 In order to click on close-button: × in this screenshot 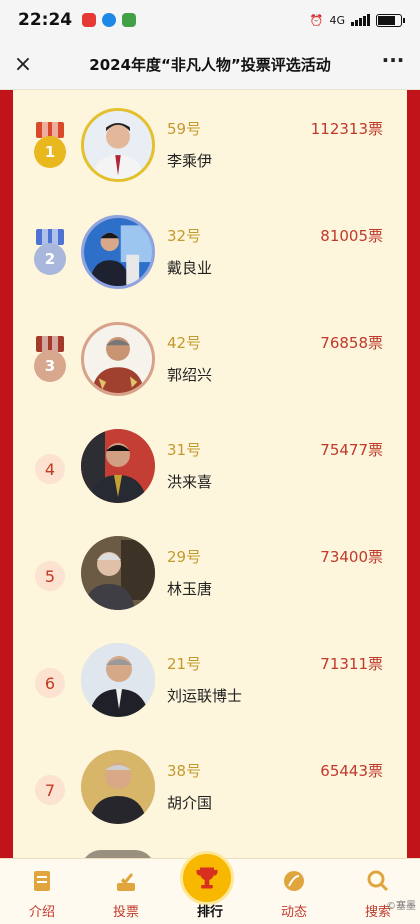, I will do `click(23, 65)`.